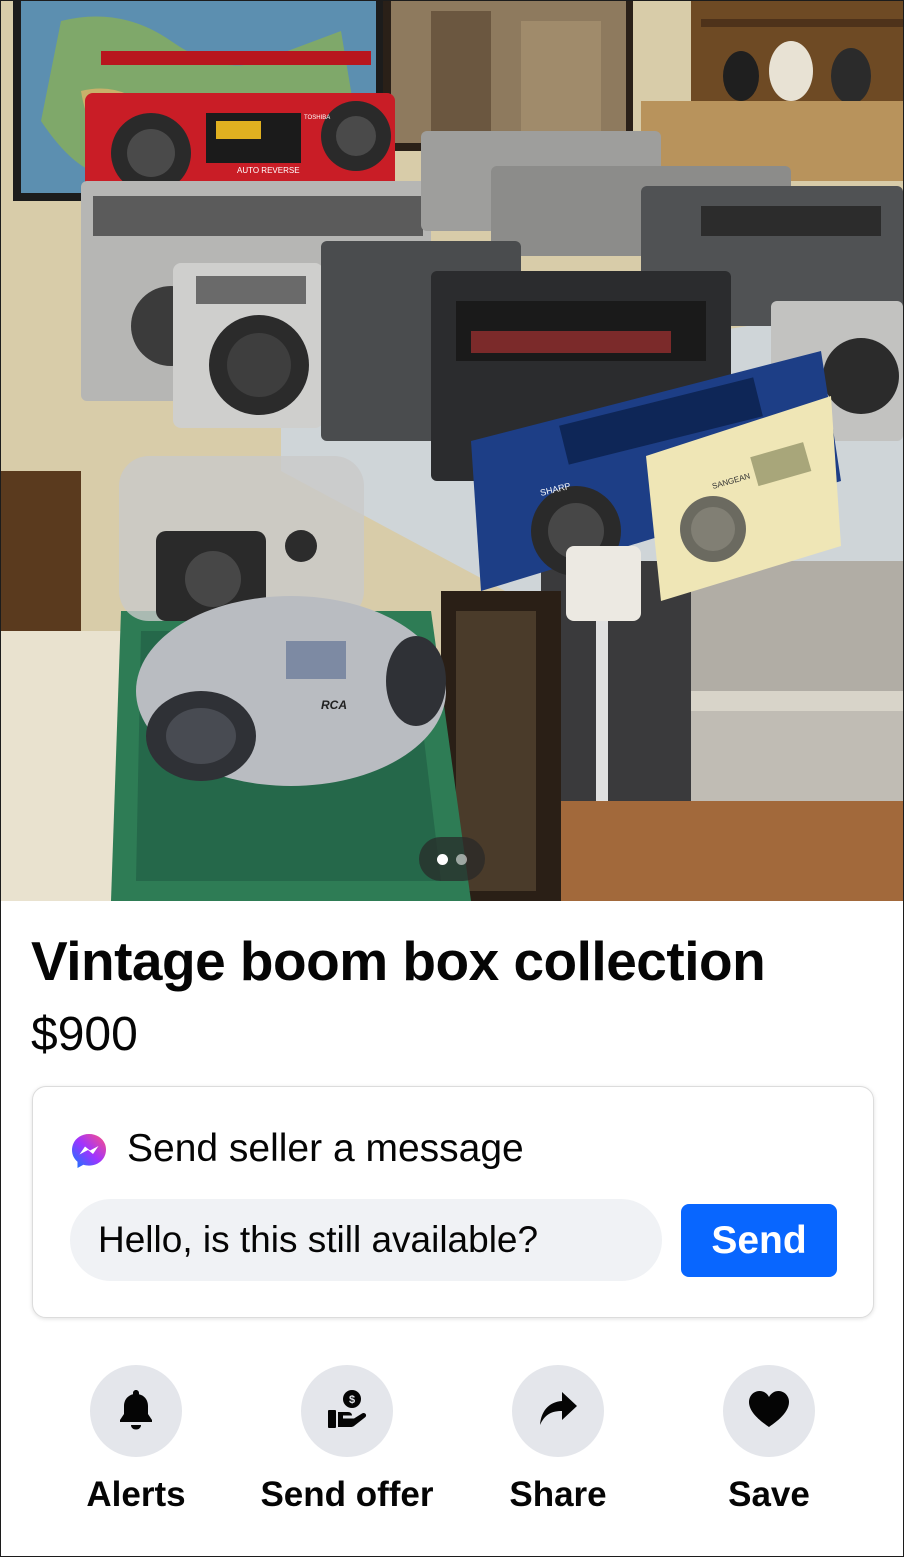 Image resolution: width=904 pixels, height=1557 pixels. I want to click on share-label: Share, so click(558, 1494).